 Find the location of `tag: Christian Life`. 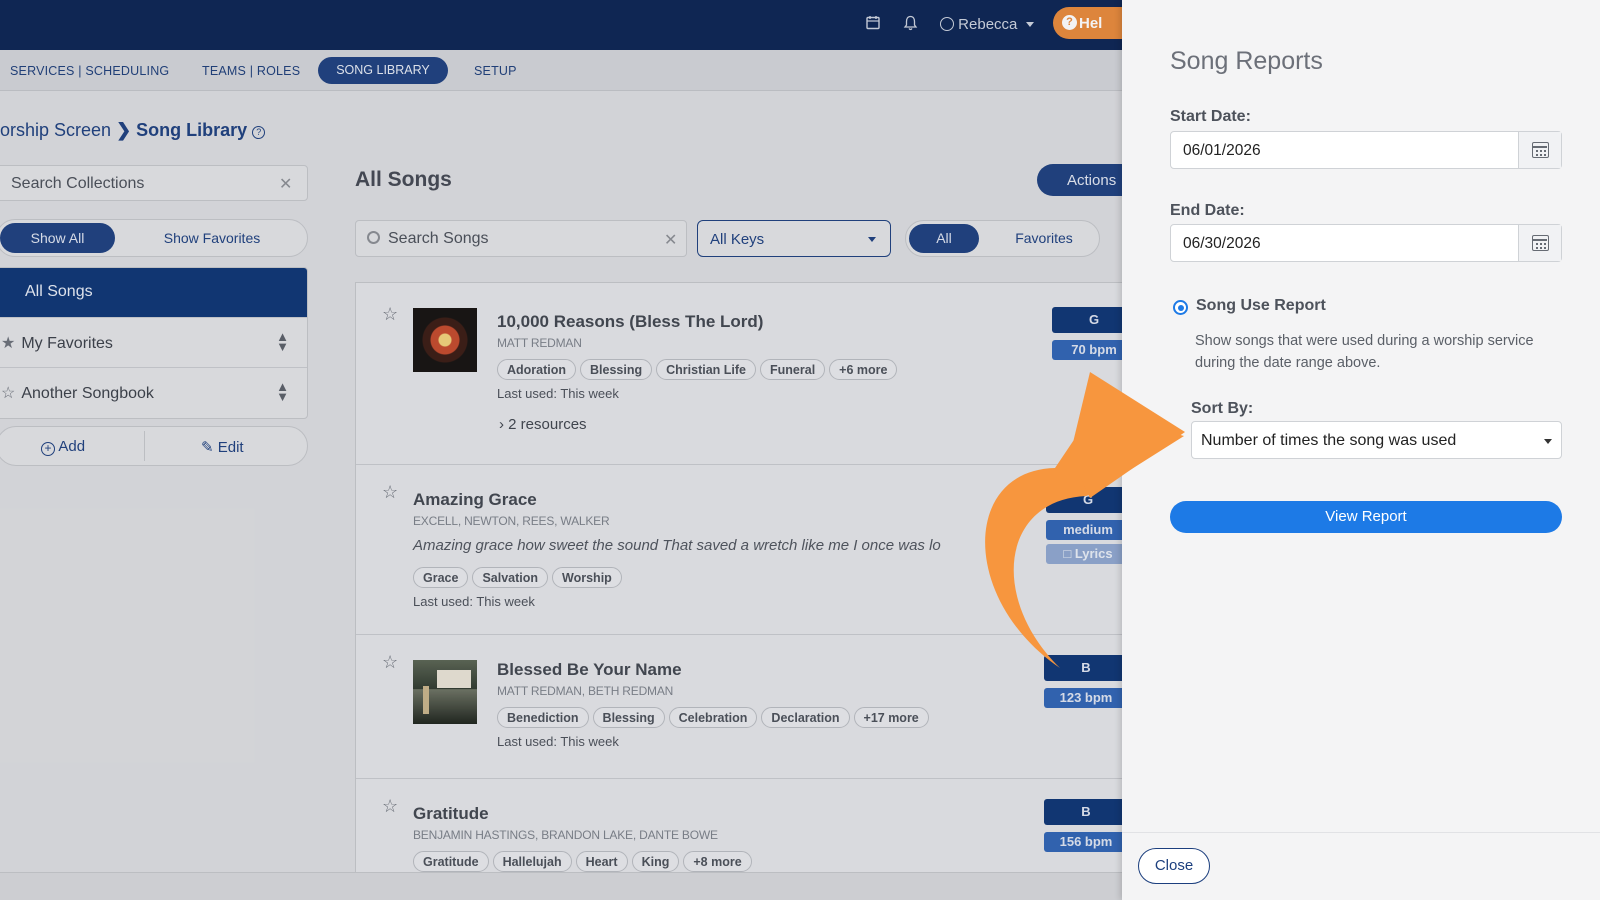

tag: Christian Life is located at coordinates (706, 369).